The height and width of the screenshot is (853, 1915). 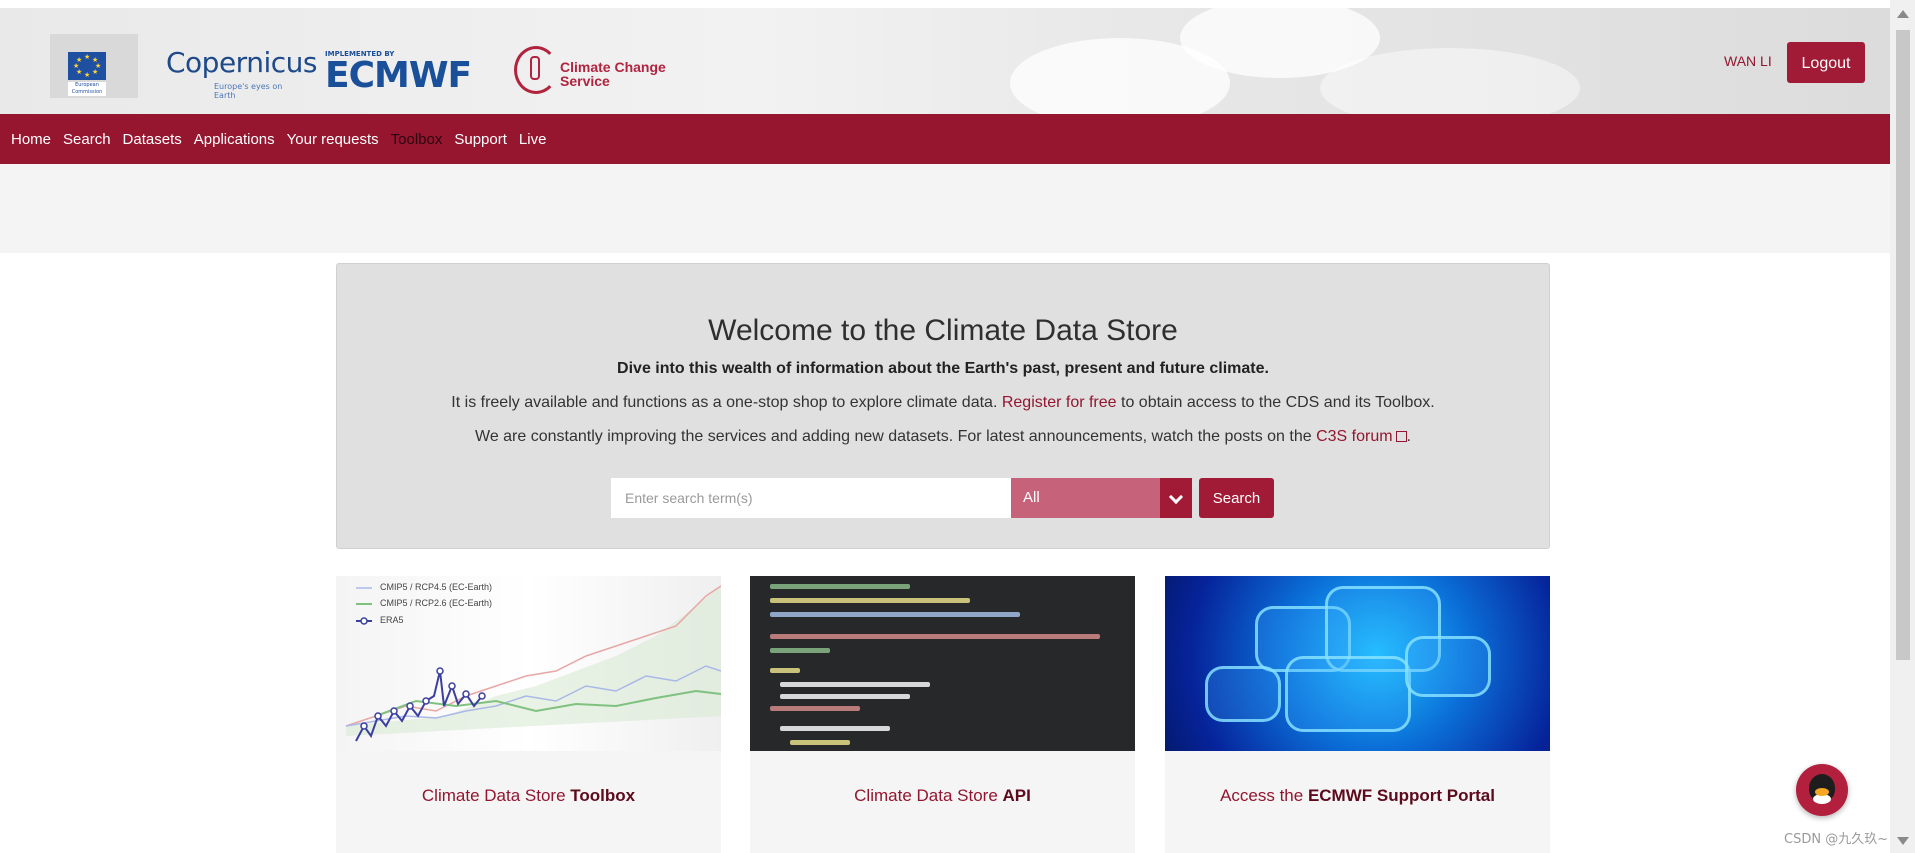 I want to click on copernicus-tagline: Europe's eyes on Earth, so click(x=248, y=91).